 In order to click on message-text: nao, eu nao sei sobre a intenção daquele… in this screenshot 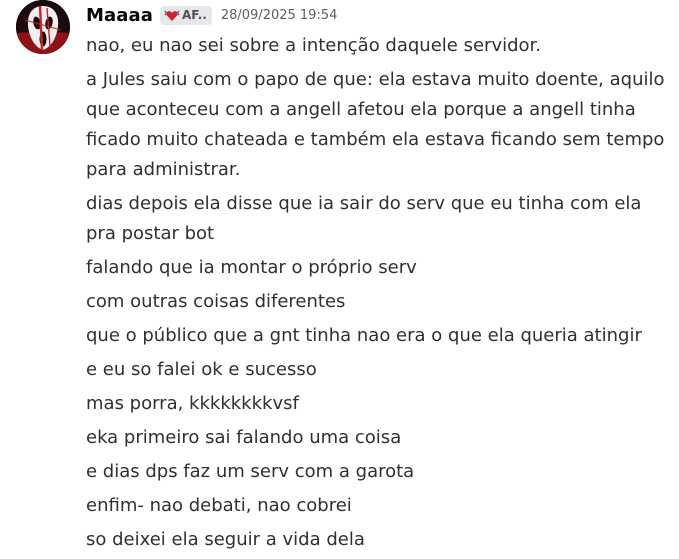, I will do `click(314, 45)`.